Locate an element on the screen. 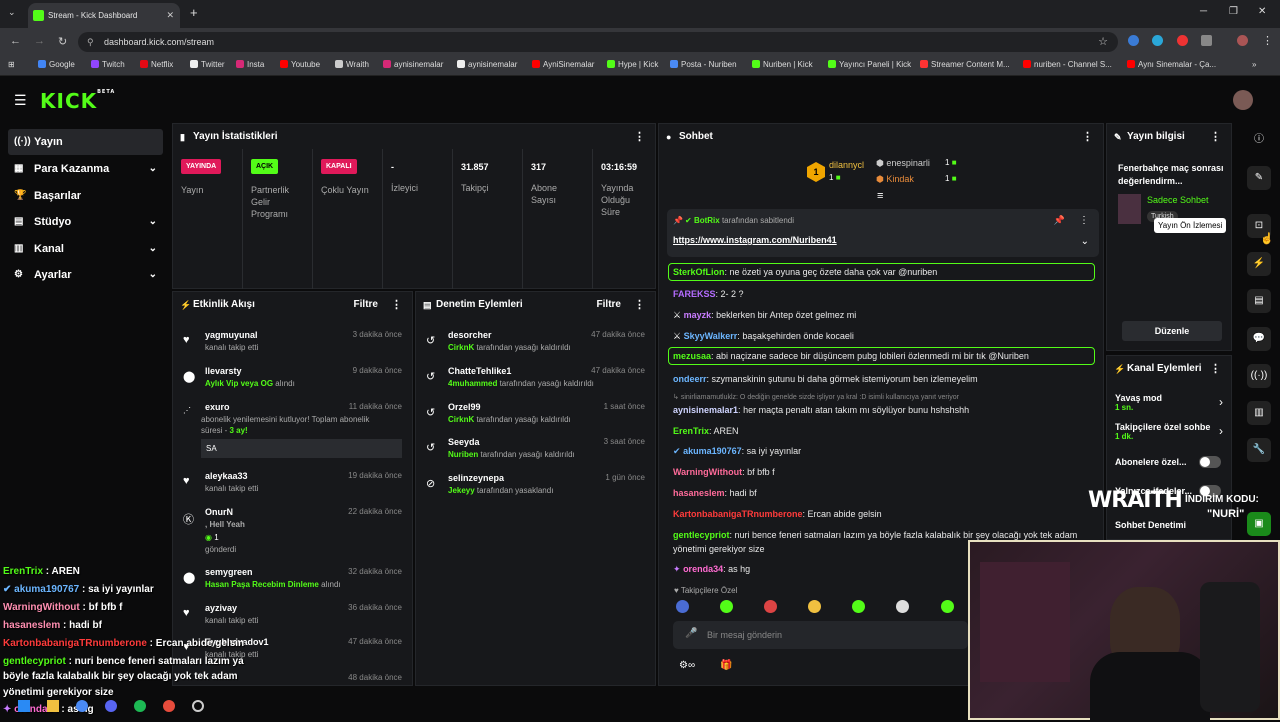 This screenshot has width=1280, height=722. bookmark: Yayıncı Paneli | Kick is located at coordinates (869, 64).